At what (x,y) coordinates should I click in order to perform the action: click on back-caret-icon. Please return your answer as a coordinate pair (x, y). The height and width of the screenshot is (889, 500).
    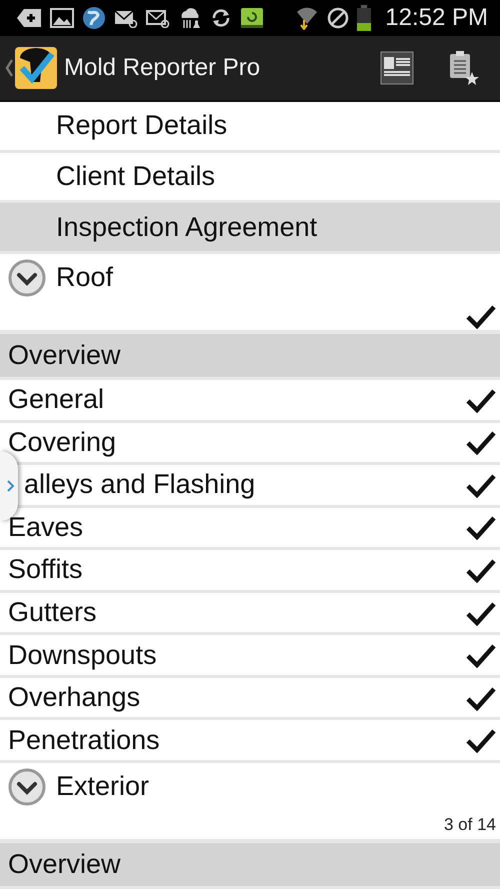
    Looking at the image, I should click on (9, 68).